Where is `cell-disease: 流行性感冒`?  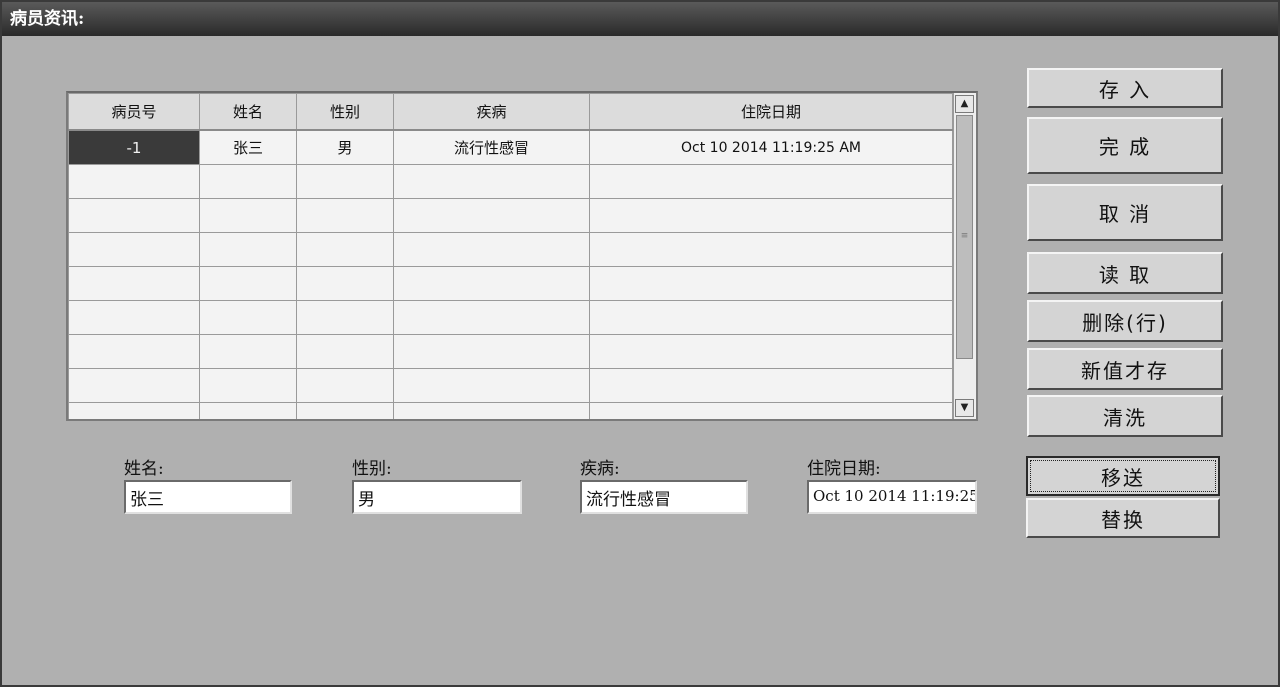 cell-disease: 流行性感冒 is located at coordinates (491, 147).